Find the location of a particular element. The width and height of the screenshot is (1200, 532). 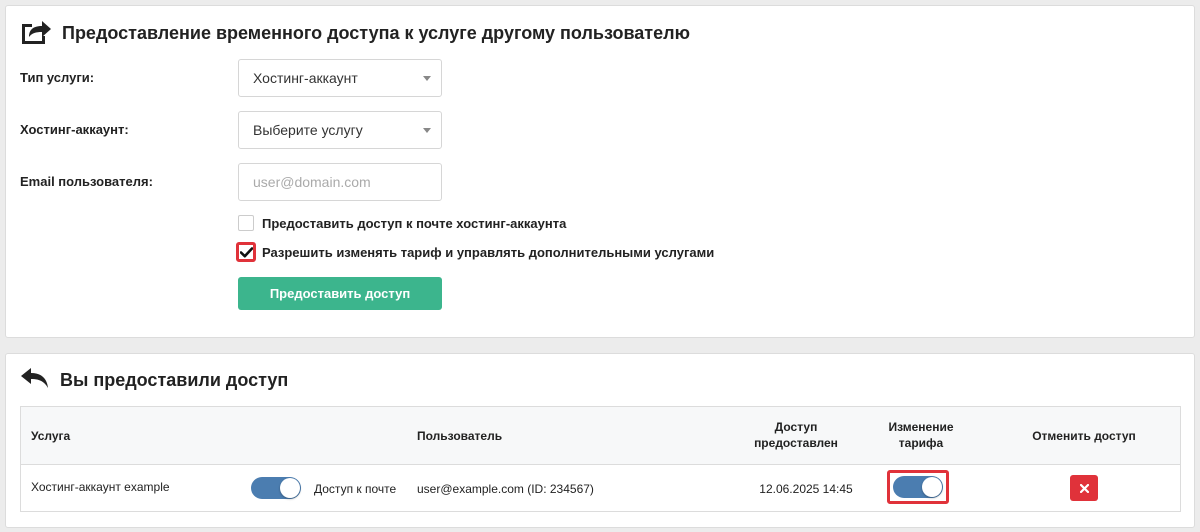

email-field is located at coordinates (340, 182).